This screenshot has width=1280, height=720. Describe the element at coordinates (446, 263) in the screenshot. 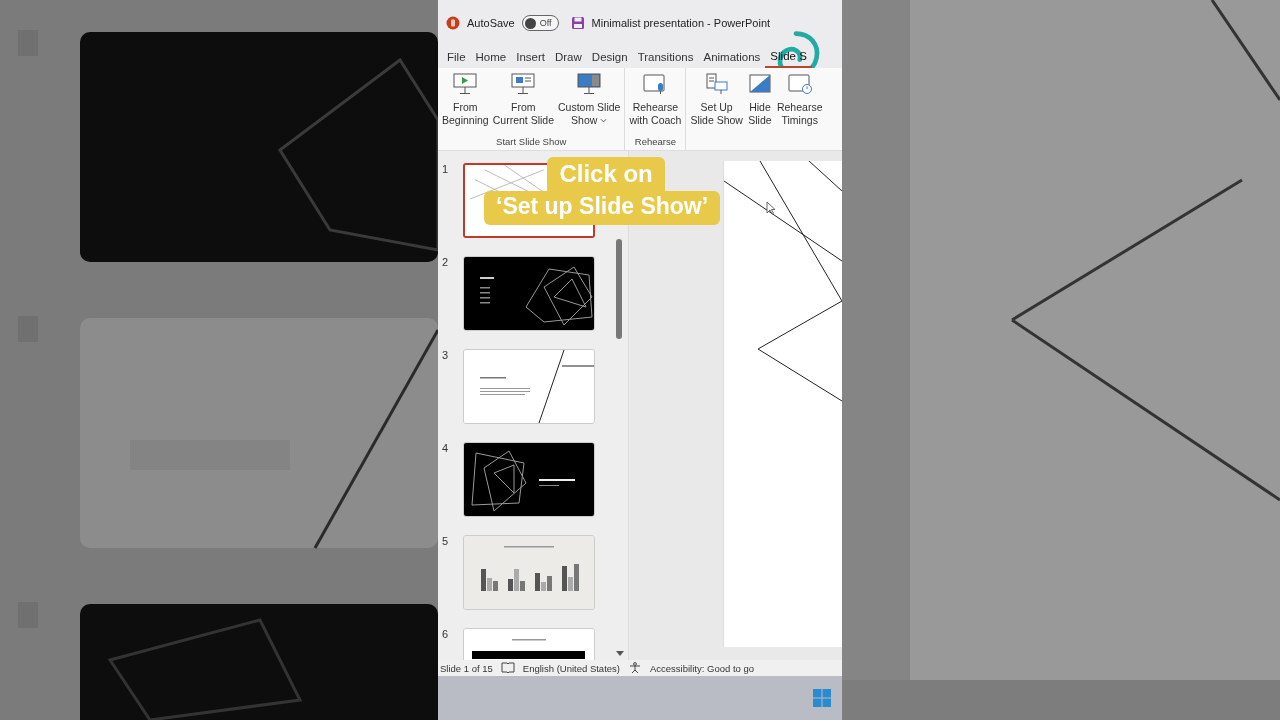

I see `slide-number: 2` at that location.